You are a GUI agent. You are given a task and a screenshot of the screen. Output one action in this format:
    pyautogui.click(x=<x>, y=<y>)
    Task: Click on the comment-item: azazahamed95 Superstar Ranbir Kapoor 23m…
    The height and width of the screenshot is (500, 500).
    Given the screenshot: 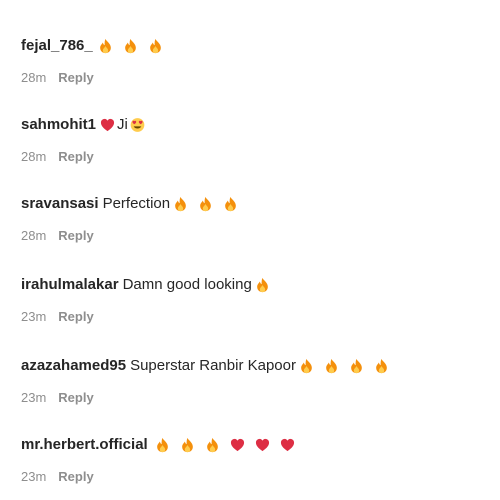 What is the action you would take?
    pyautogui.click(x=256, y=381)
    